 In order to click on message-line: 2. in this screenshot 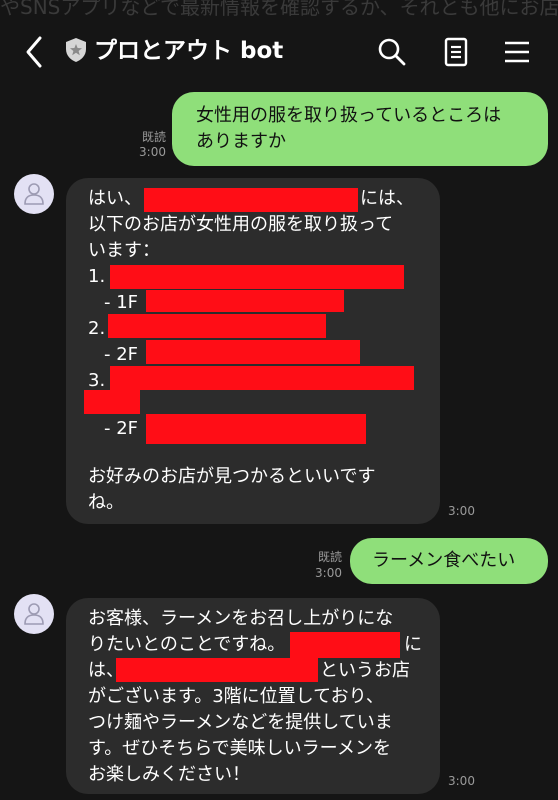, I will do `click(97, 328)`.